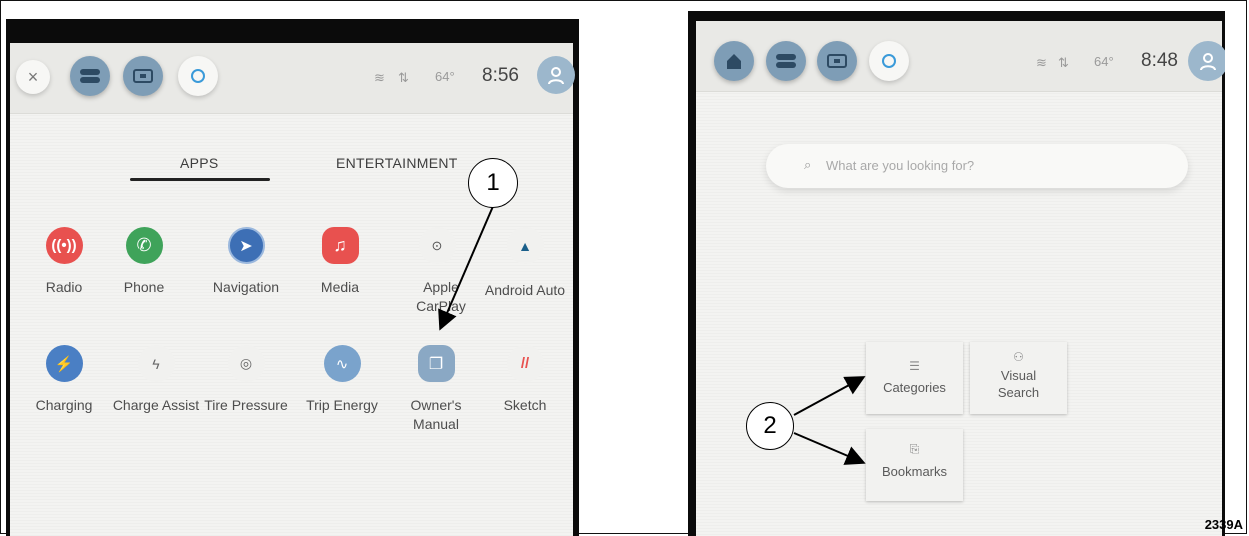  I want to click on arrow-to-owners-manual, so click(466, 267).